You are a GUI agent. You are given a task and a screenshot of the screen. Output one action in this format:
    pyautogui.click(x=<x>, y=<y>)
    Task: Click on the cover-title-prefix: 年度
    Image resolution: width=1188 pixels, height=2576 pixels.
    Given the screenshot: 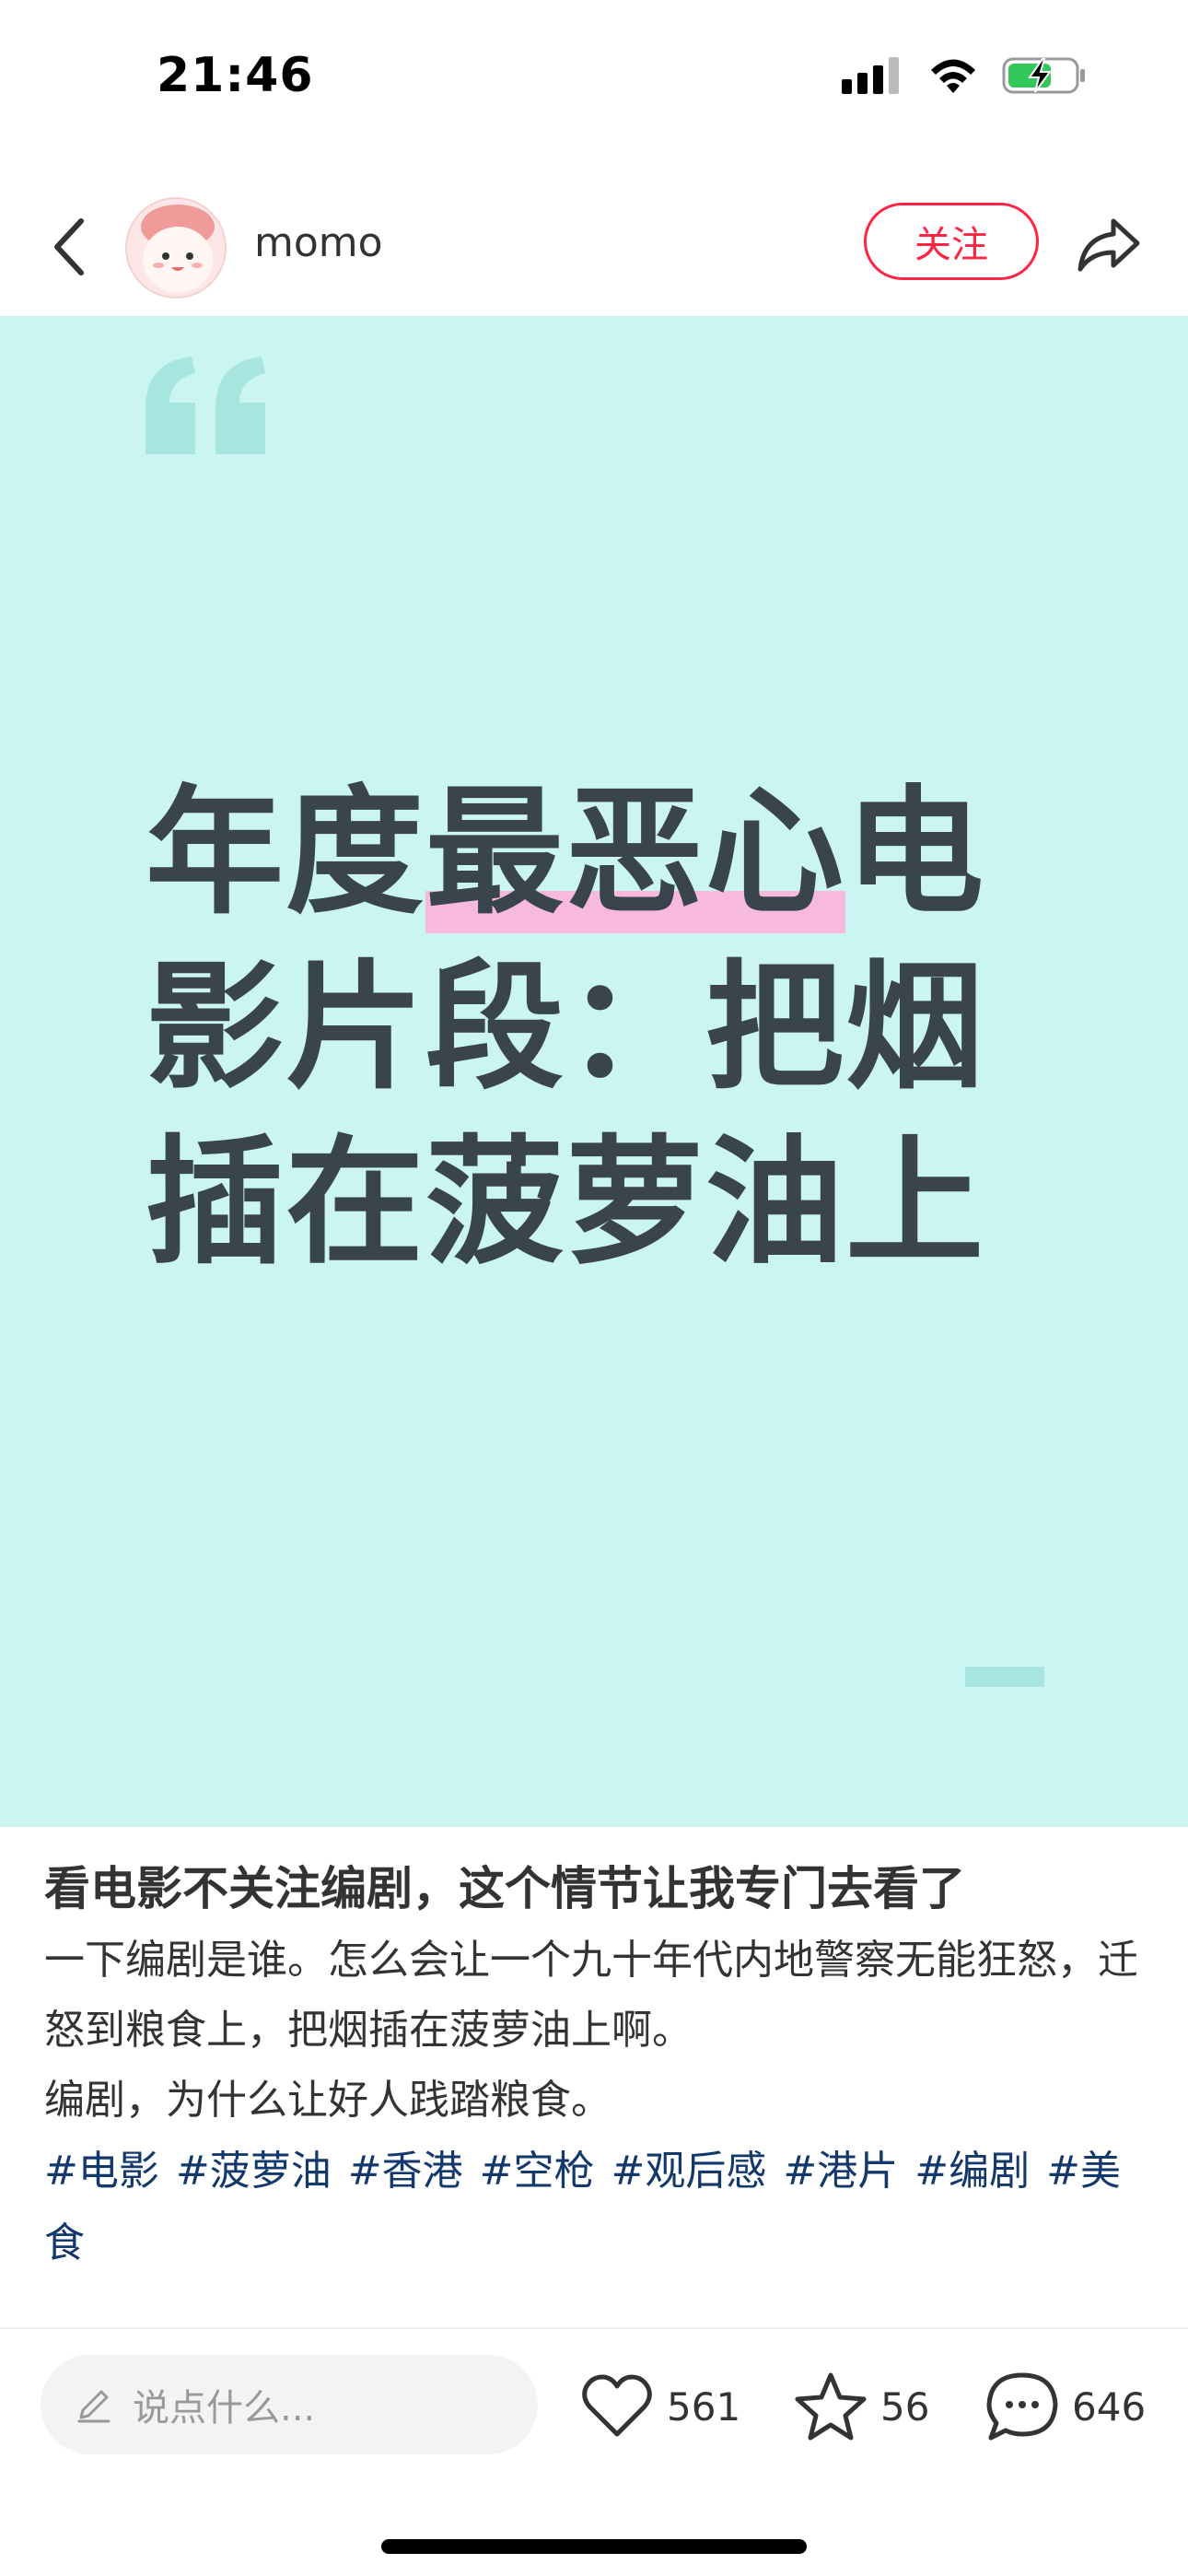 What is the action you would take?
    pyautogui.click(x=286, y=853)
    